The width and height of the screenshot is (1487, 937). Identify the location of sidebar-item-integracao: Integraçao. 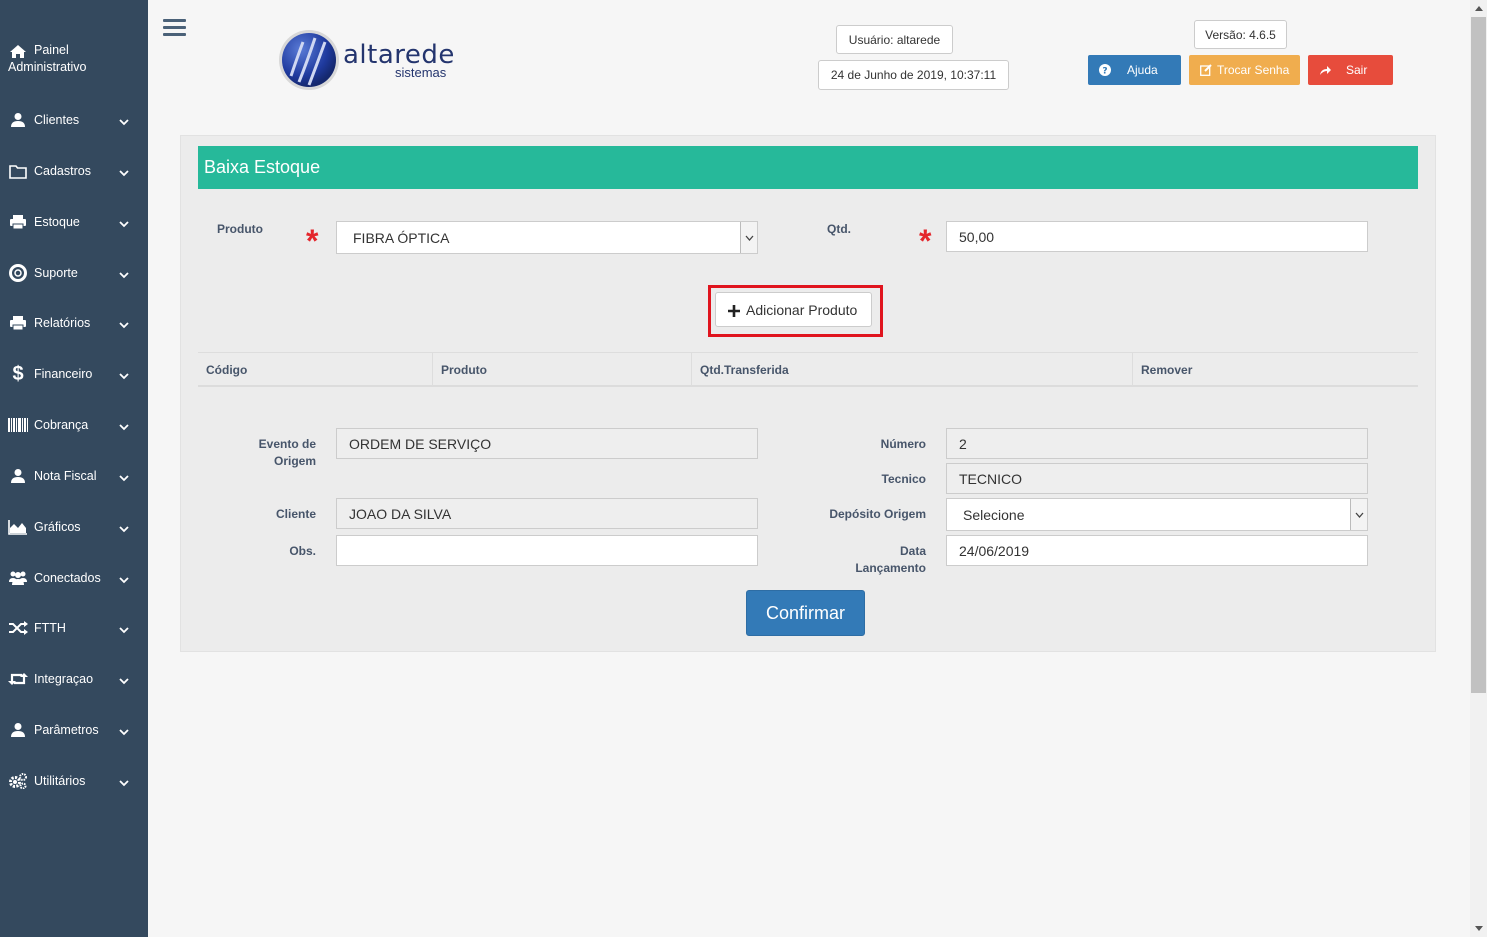
(74, 679).